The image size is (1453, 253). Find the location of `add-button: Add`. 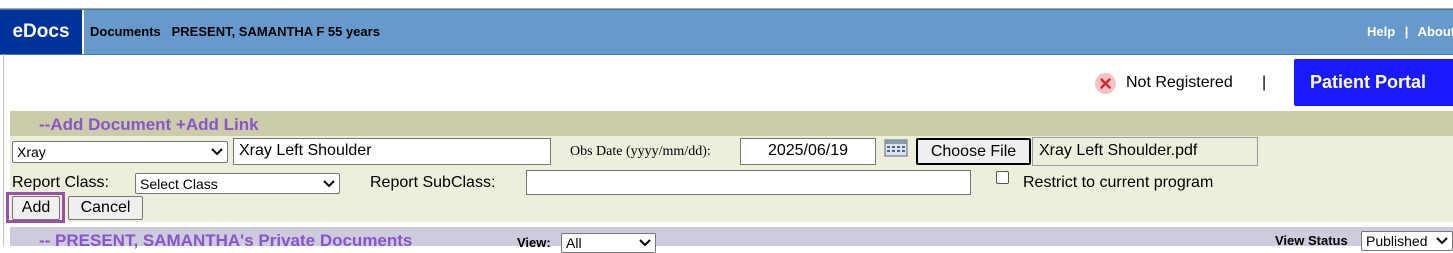

add-button: Add is located at coordinates (36, 208).